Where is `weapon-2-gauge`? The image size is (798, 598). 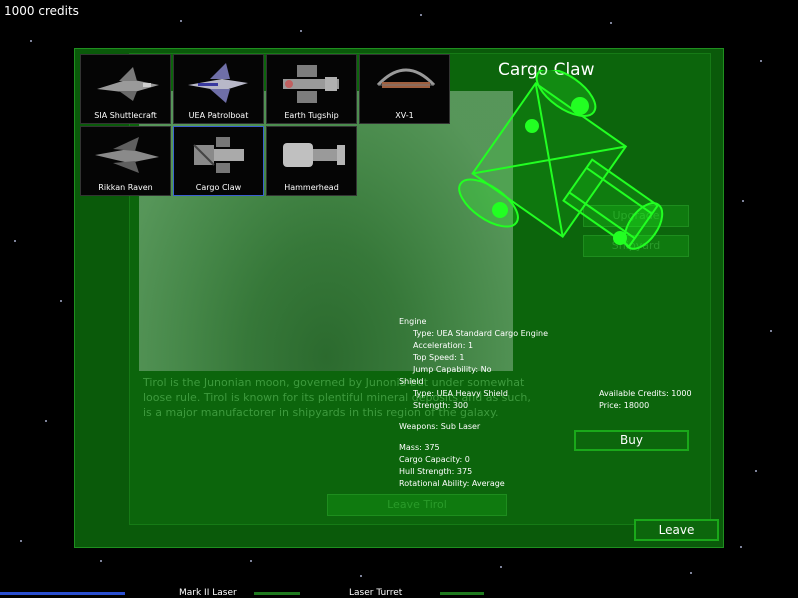 weapon-2-gauge is located at coordinates (462, 593).